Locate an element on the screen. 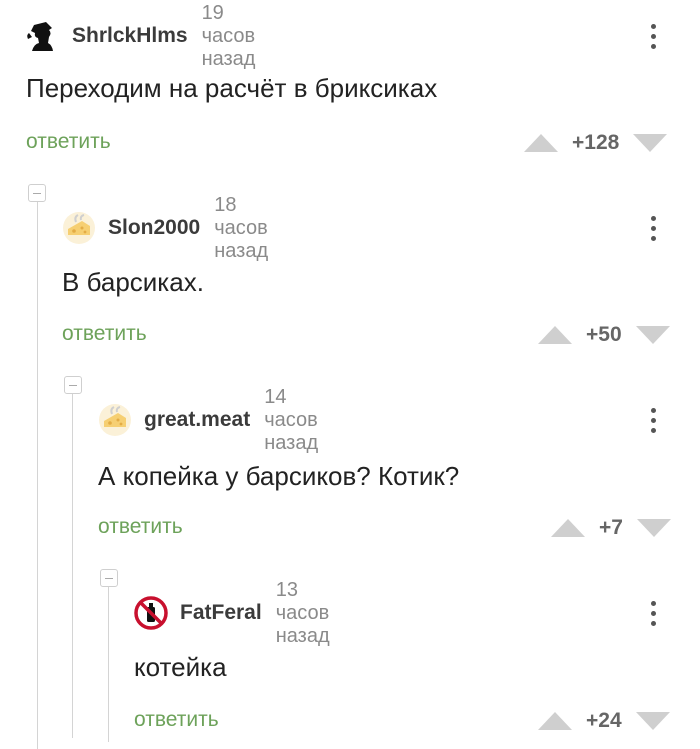 This screenshot has width=700, height=749. comment-header: FatFeral 13 часов назад is located at coordinates (232, 613).